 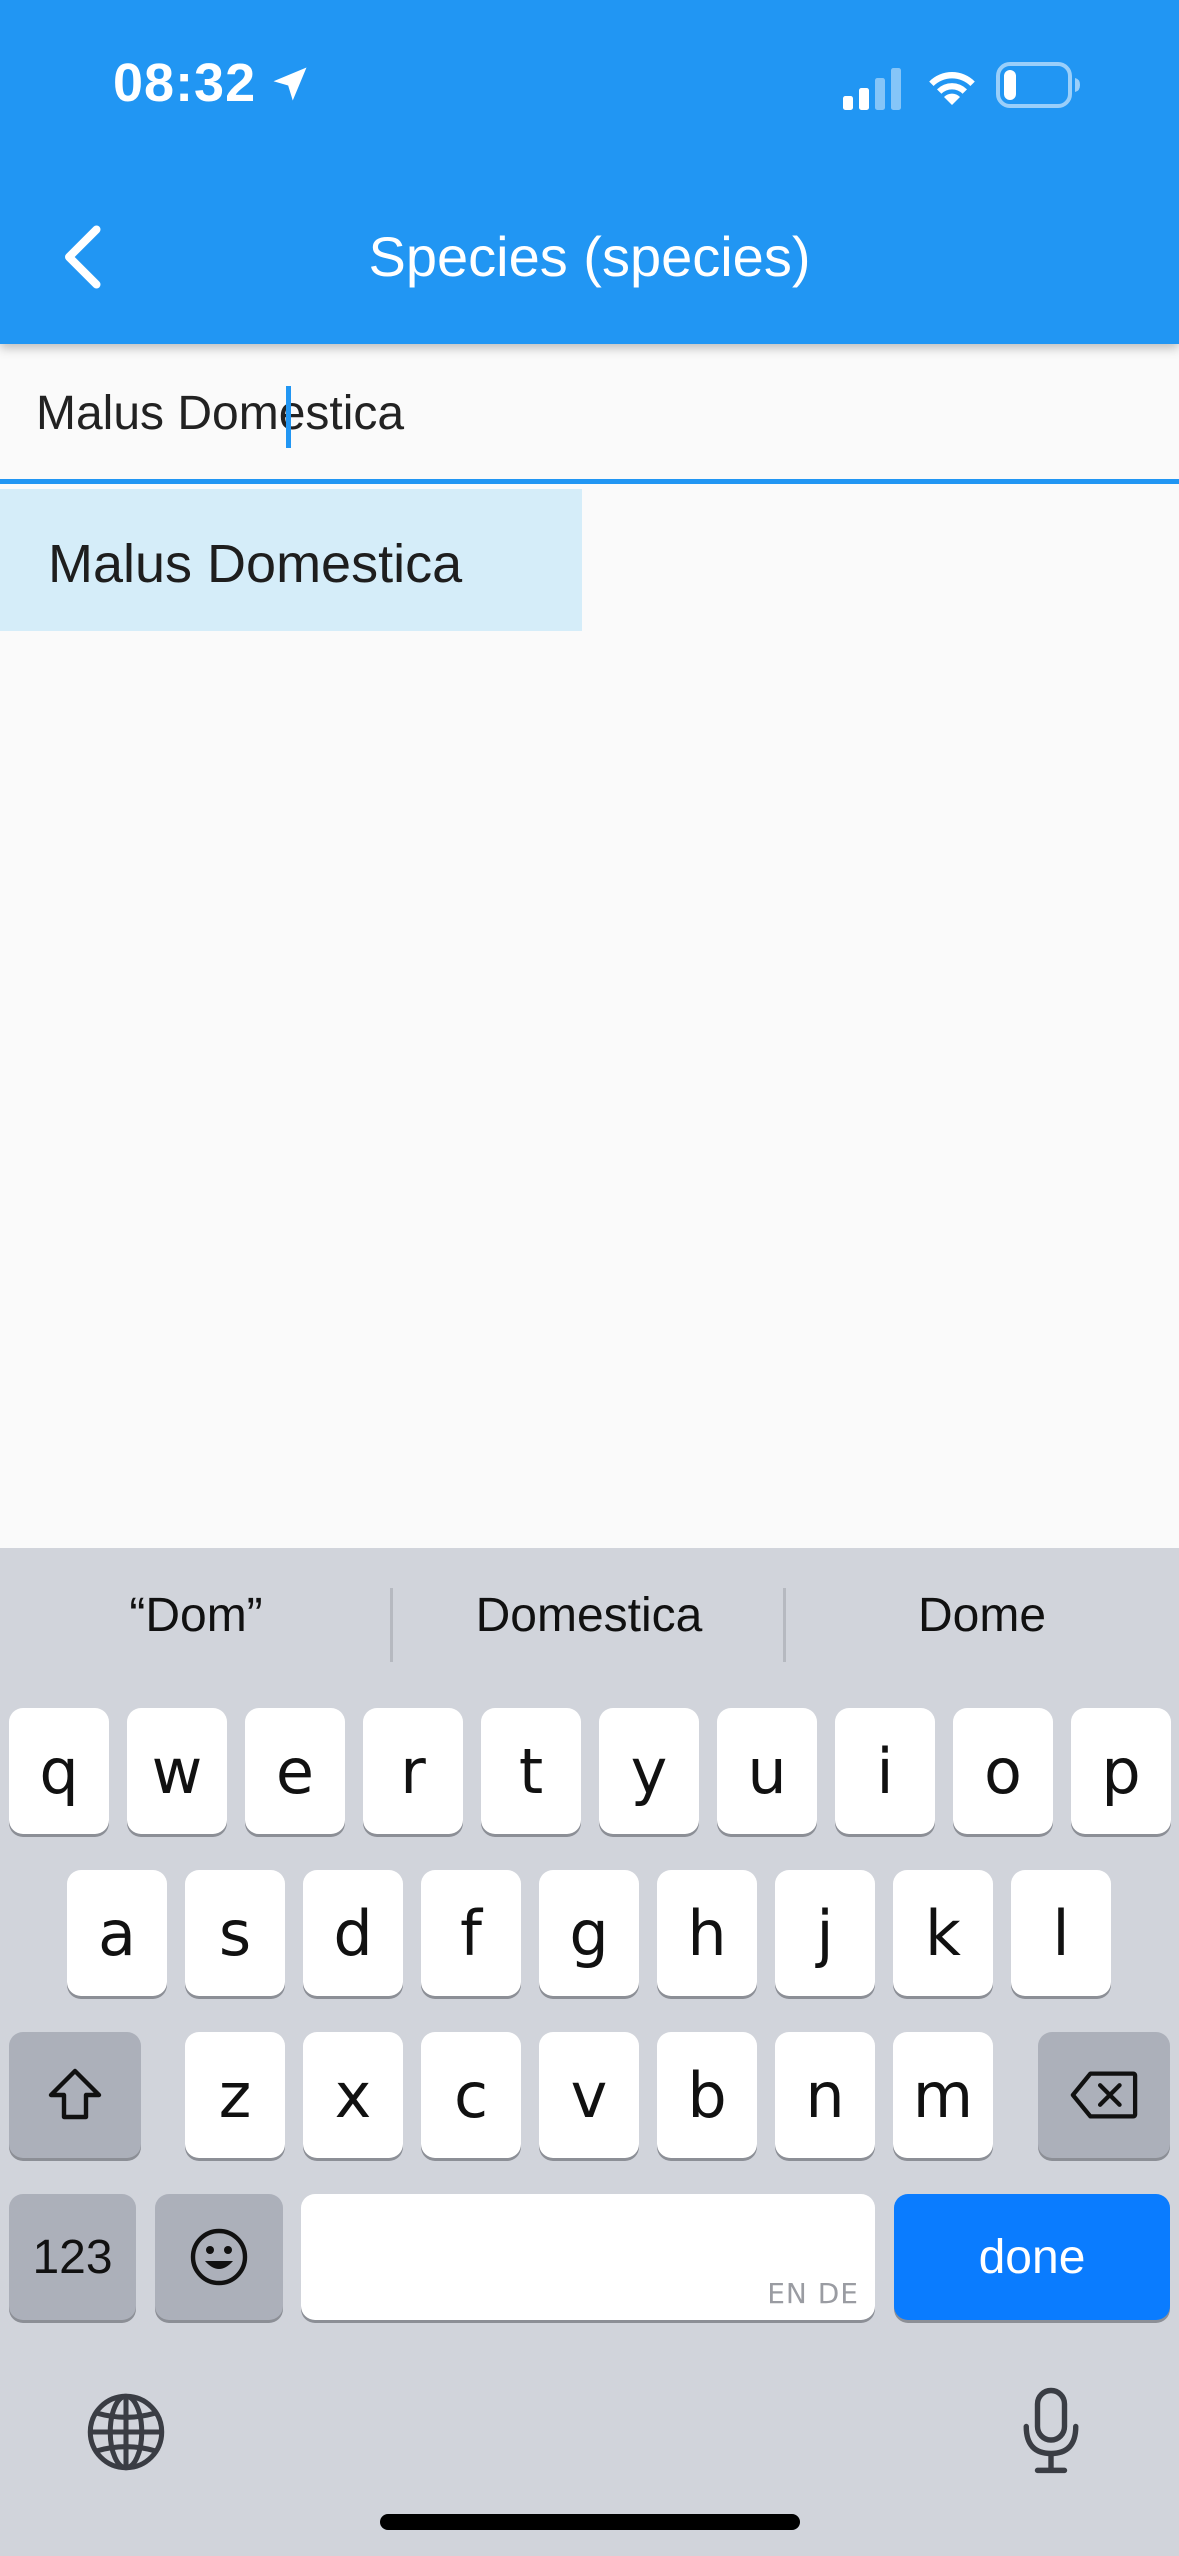 What do you see at coordinates (353, 1933) in the screenshot?
I see `key-d: d` at bounding box center [353, 1933].